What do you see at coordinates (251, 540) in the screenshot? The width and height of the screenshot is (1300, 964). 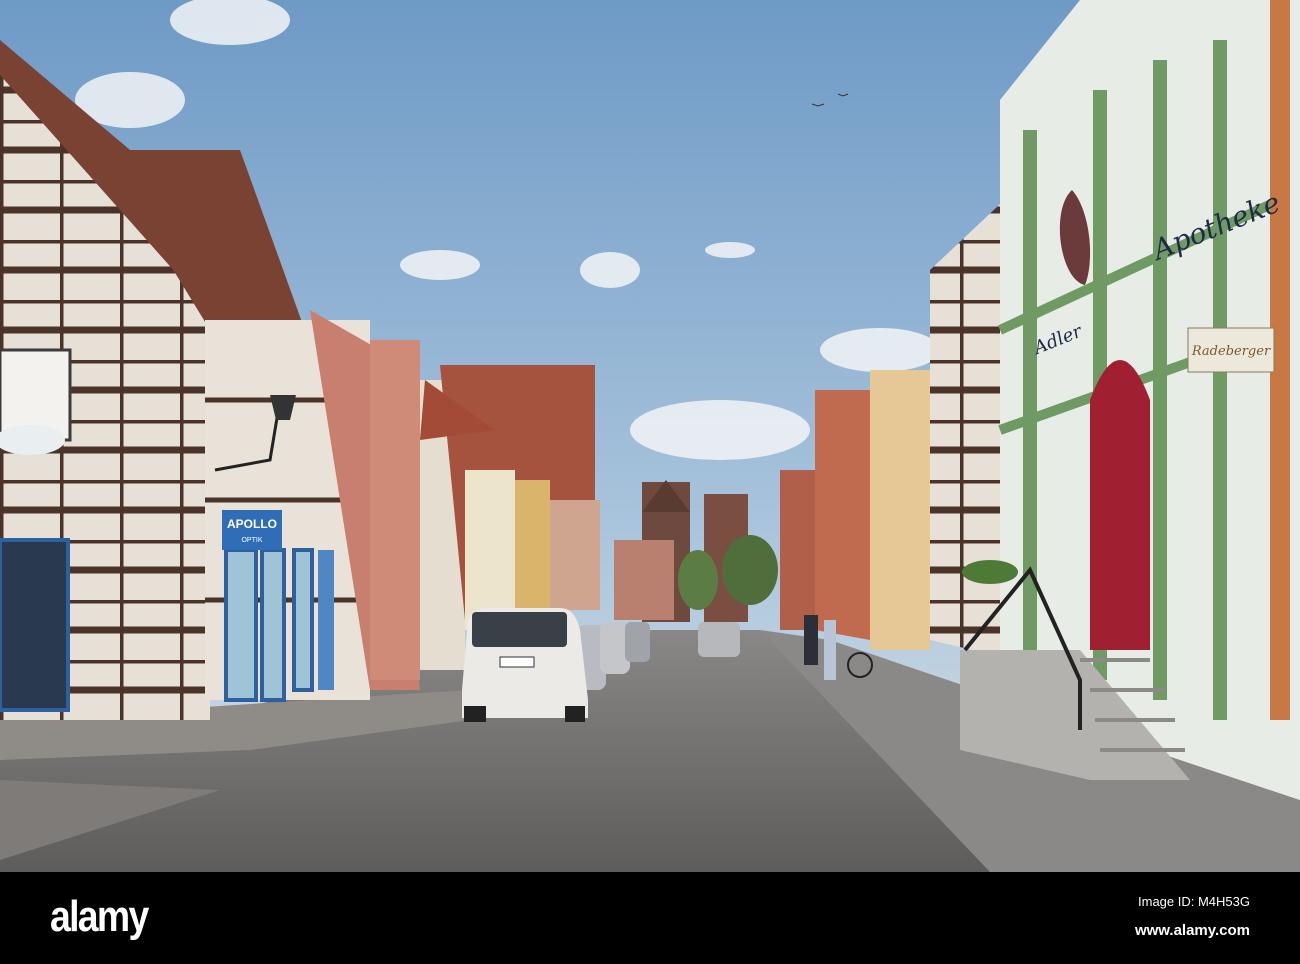 I see `svg-text: OPTIK` at bounding box center [251, 540].